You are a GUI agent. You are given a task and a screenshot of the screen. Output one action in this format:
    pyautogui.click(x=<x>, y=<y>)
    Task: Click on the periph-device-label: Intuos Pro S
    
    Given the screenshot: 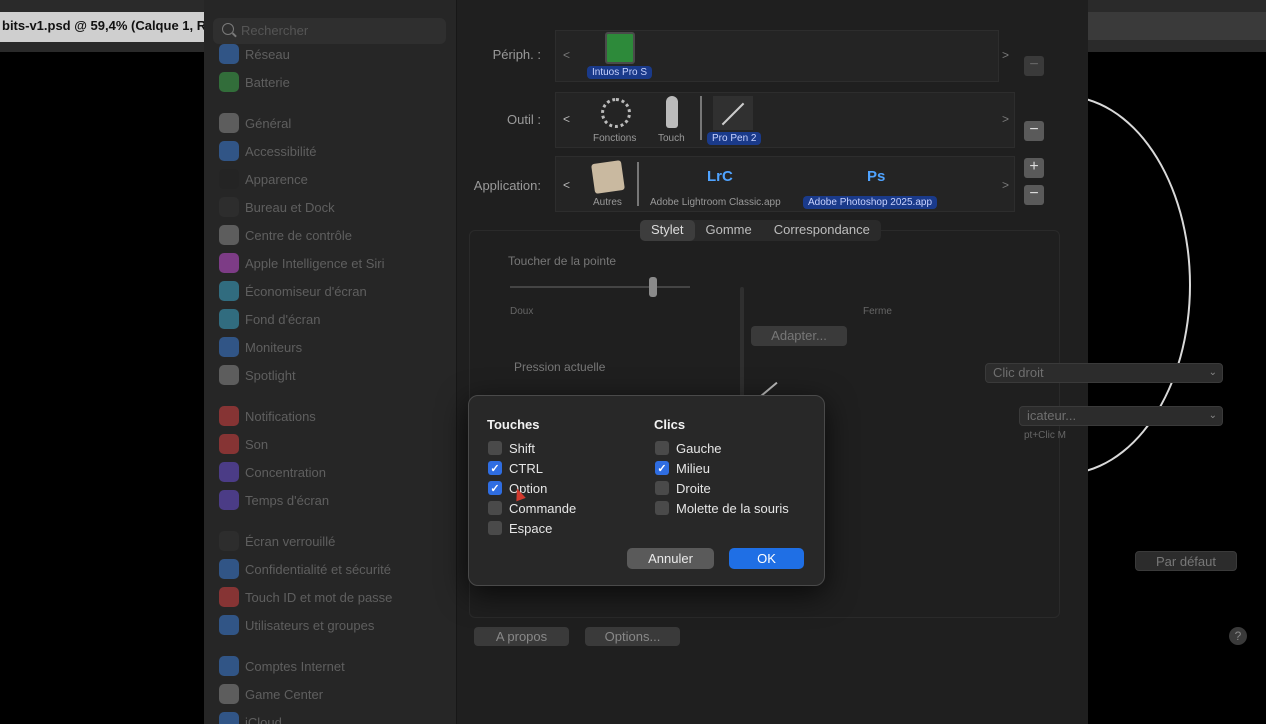 What is the action you would take?
    pyautogui.click(x=620, y=72)
    